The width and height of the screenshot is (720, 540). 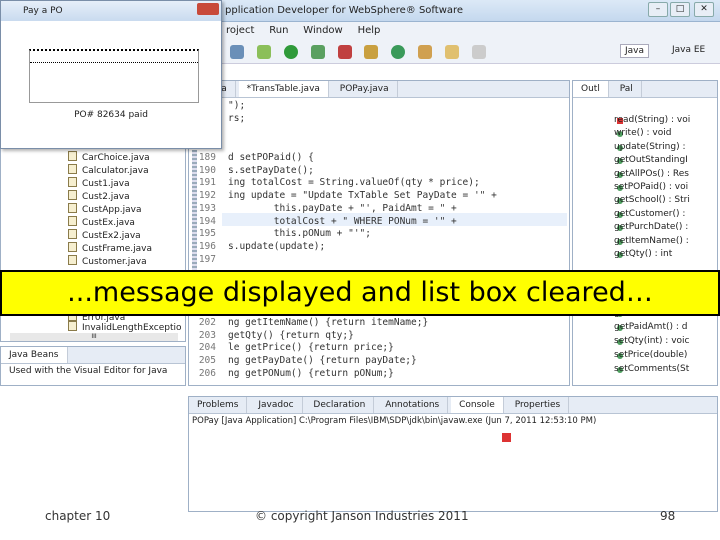 What do you see at coordinates (651, 241) in the screenshot?
I see `outline-item: getItemName() :` at bounding box center [651, 241].